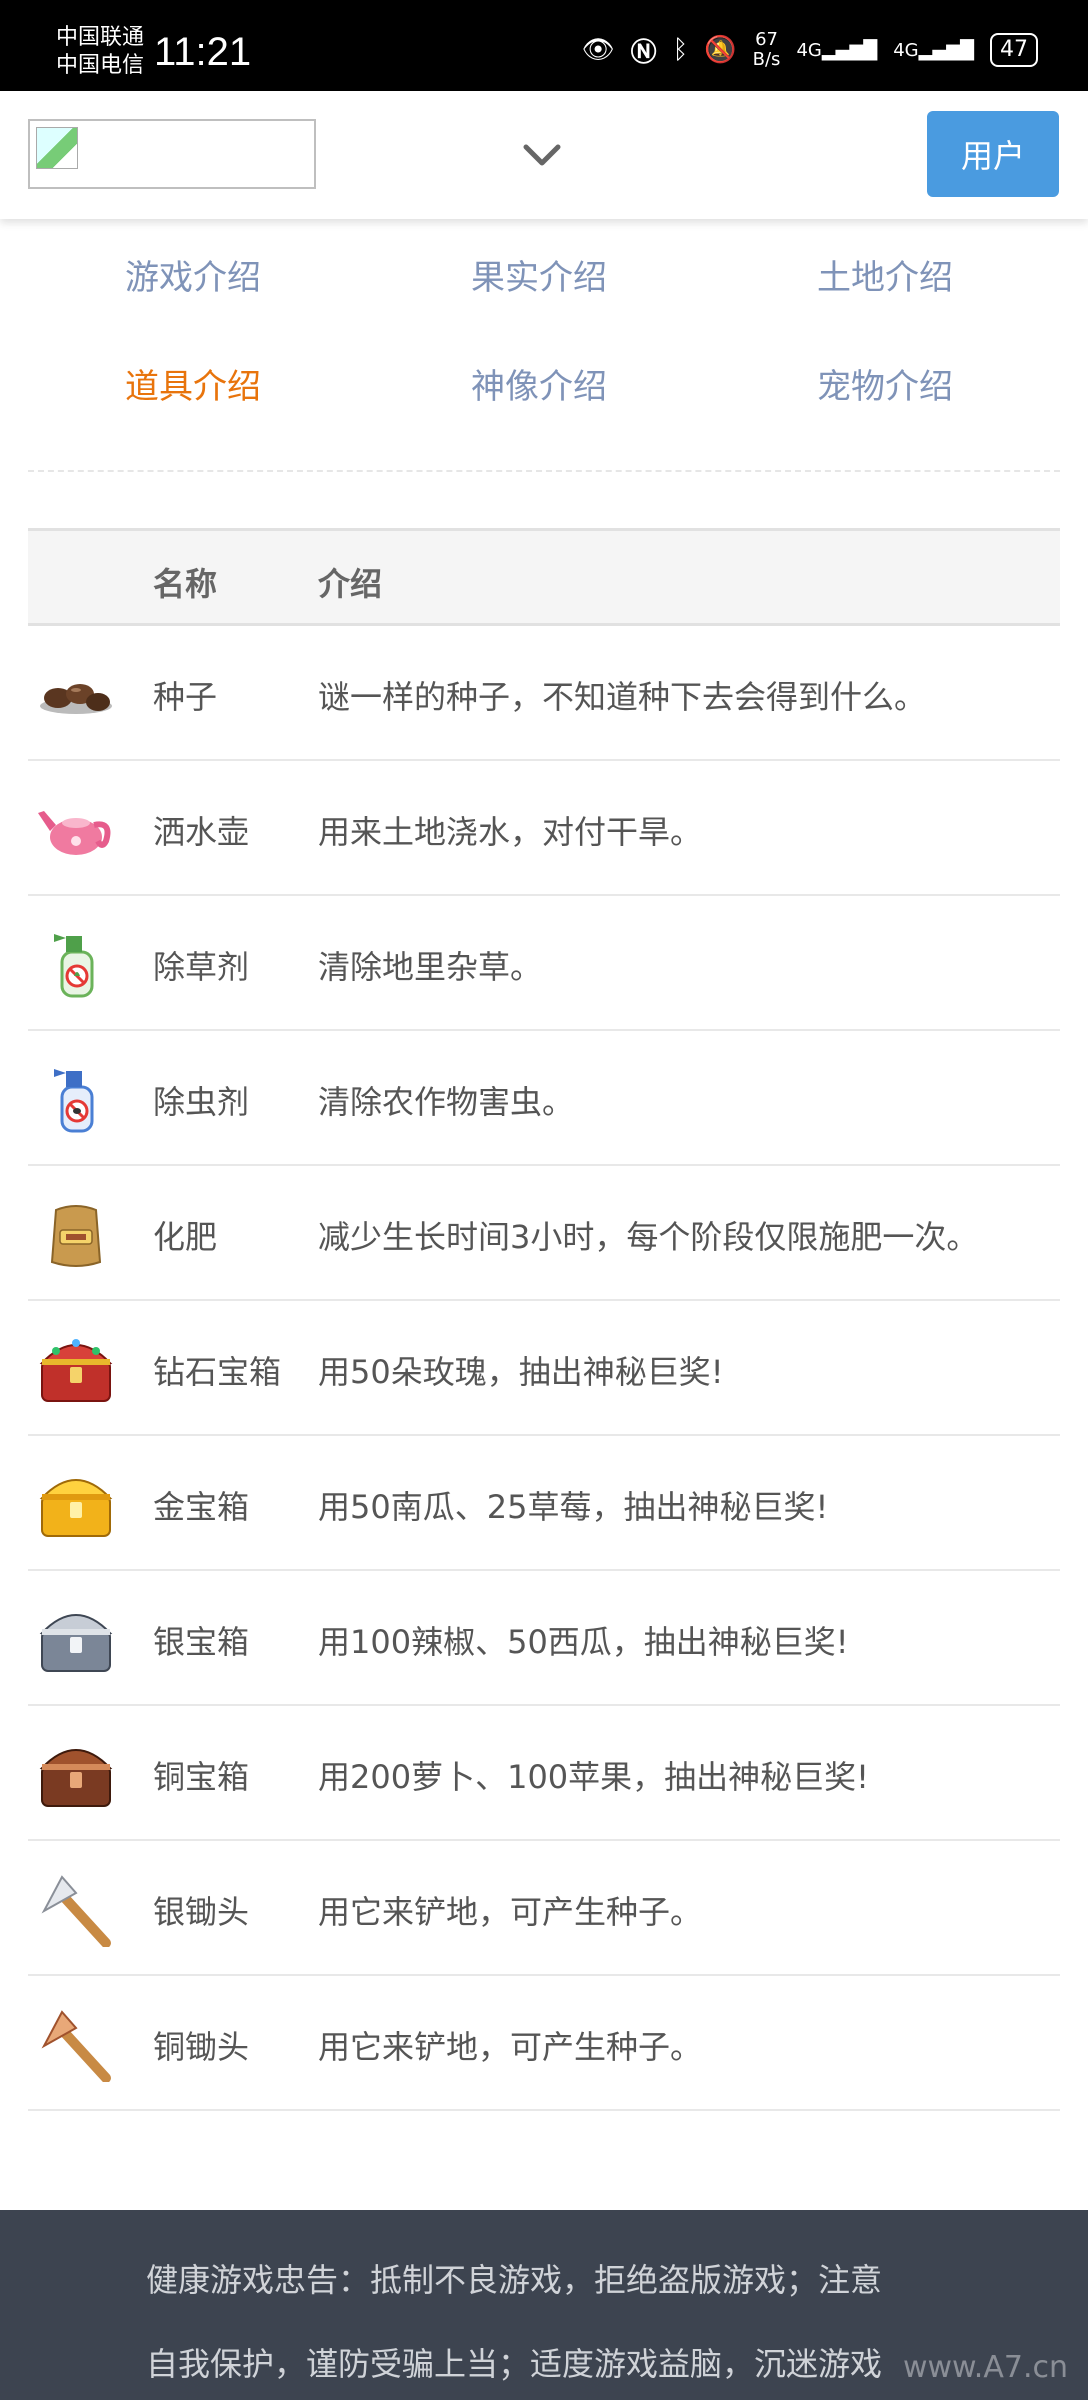 The image size is (1088, 2400). Describe the element at coordinates (74, 833) in the screenshot. I see `watering-can-icon` at that location.